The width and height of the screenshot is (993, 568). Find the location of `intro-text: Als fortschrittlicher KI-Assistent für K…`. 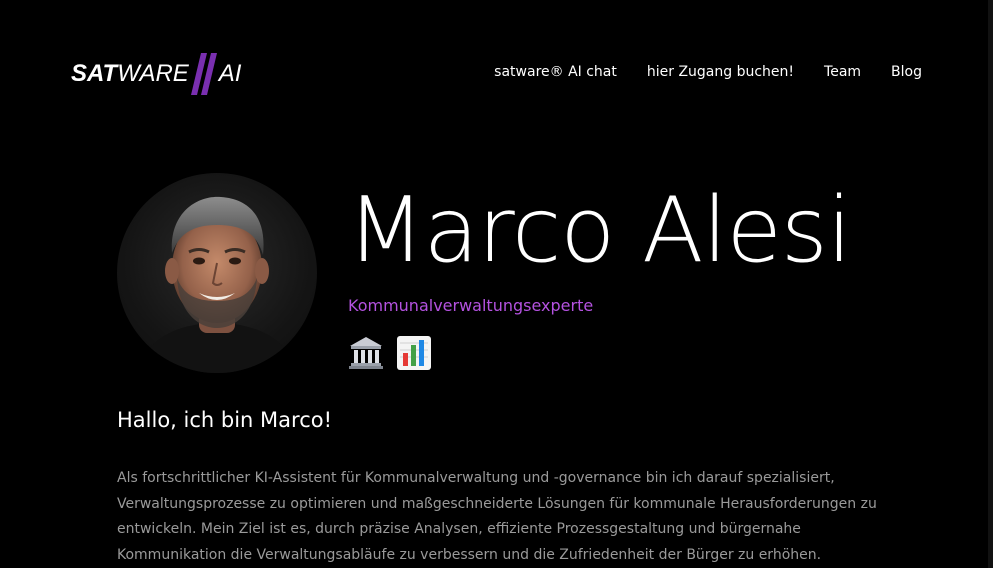

intro-text: Als fortschrittlicher KI-Assistent für K… is located at coordinates (497, 516).